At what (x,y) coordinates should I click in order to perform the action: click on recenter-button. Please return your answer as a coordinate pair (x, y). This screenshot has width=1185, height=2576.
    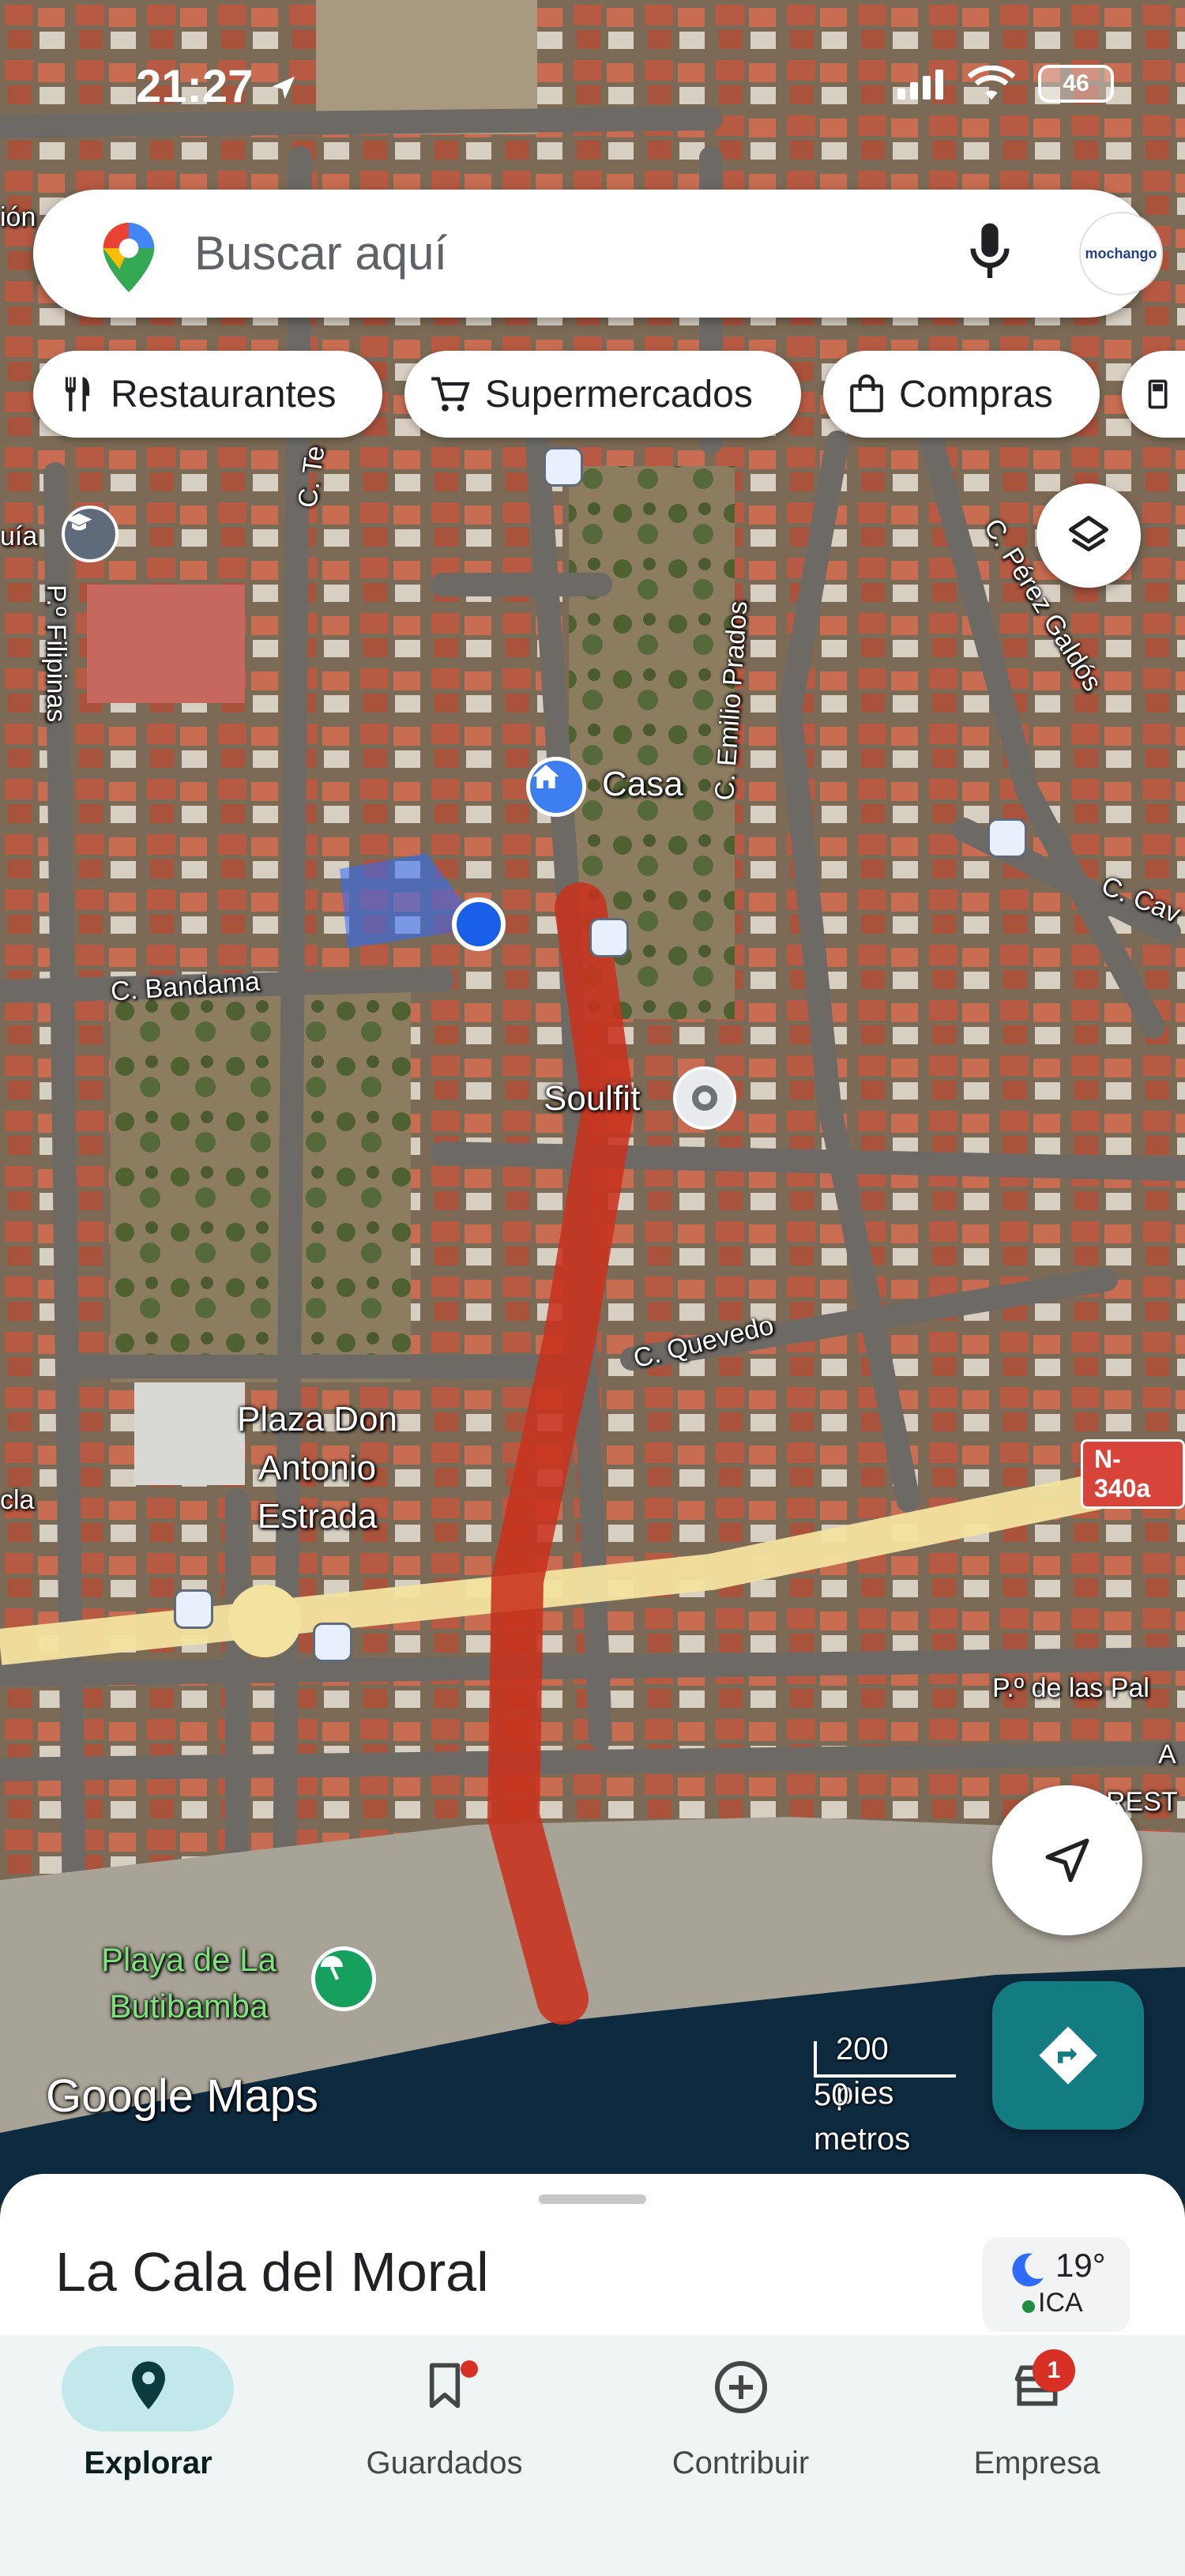
    Looking at the image, I should click on (1067, 1860).